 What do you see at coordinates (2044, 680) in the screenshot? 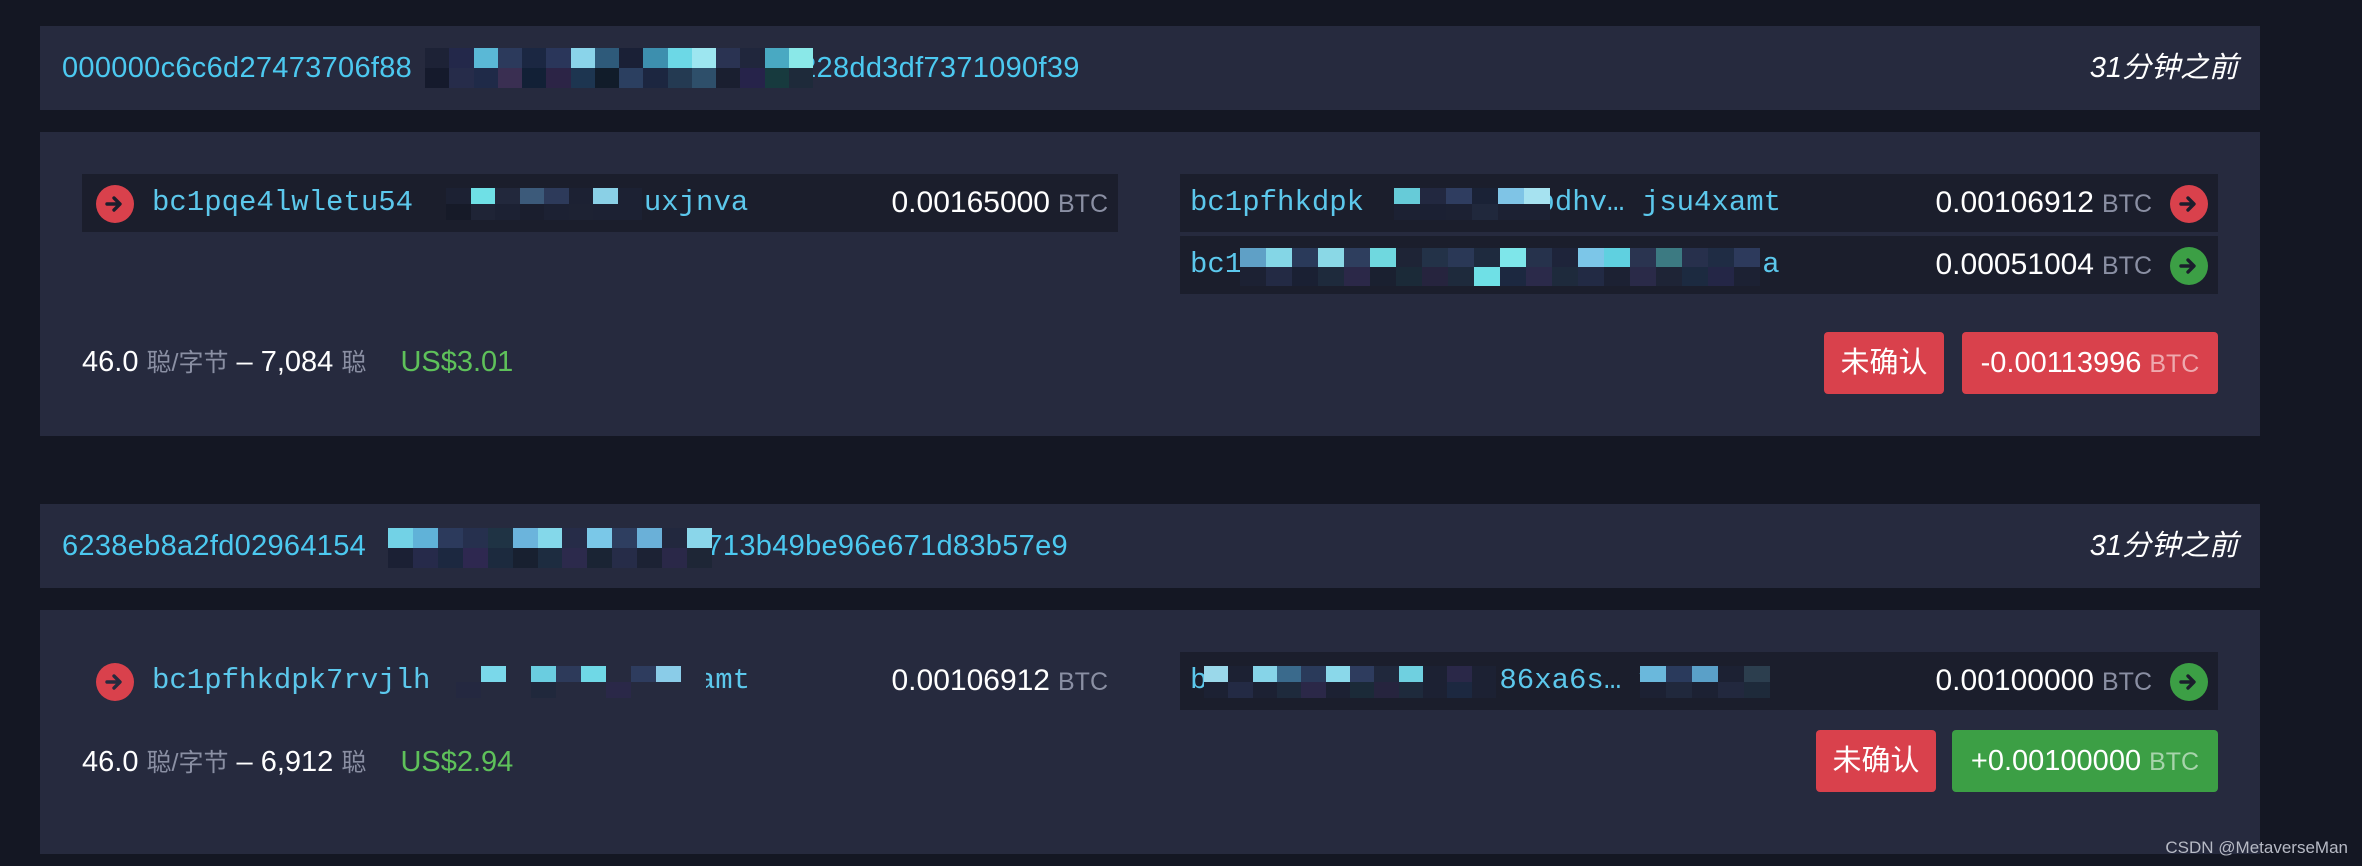
I see `output-amount: 0.00100000 BTC` at bounding box center [2044, 680].